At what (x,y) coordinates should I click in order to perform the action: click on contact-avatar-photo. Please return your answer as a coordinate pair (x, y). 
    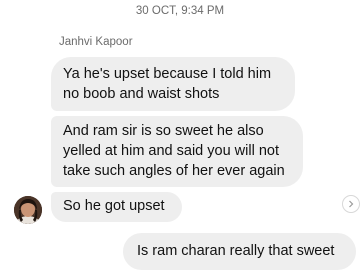
    Looking at the image, I should click on (28, 210).